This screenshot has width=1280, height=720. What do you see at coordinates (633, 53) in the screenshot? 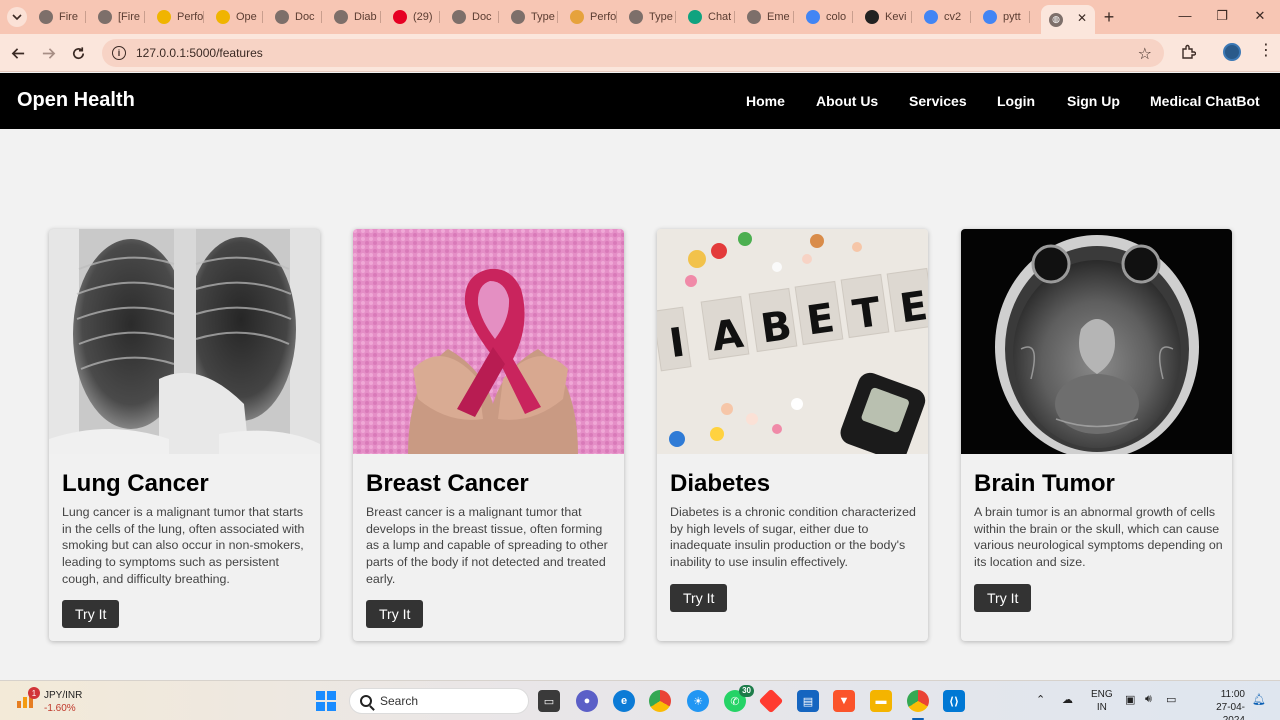
I see `address-bar: i 127.0.0.1:5000/features ☆` at bounding box center [633, 53].